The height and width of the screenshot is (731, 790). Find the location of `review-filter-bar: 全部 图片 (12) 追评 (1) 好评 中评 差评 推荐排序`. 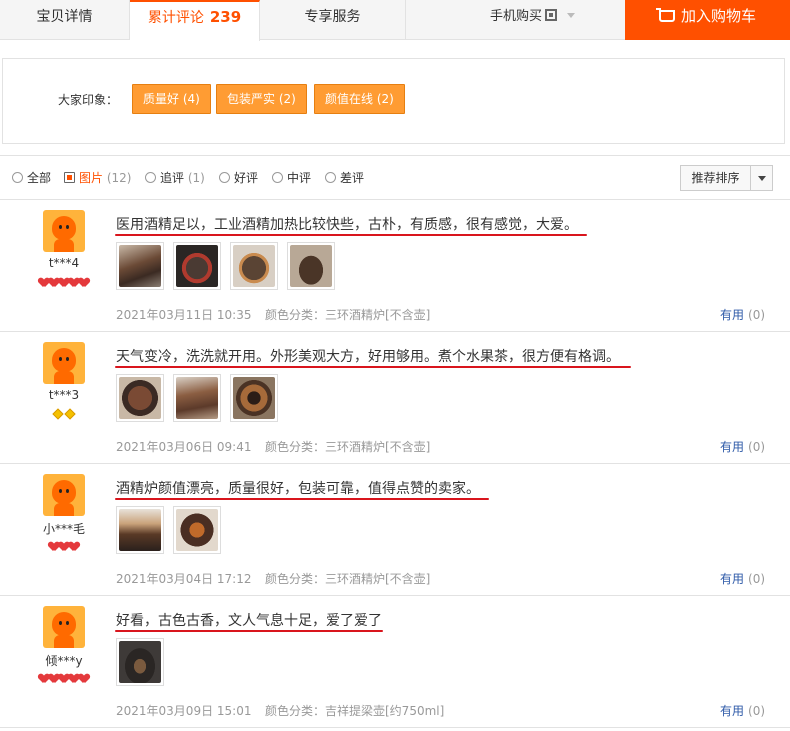

review-filter-bar: 全部 图片 (12) 追评 (1) 好评 中评 差评 推荐排序 is located at coordinates (395, 177).